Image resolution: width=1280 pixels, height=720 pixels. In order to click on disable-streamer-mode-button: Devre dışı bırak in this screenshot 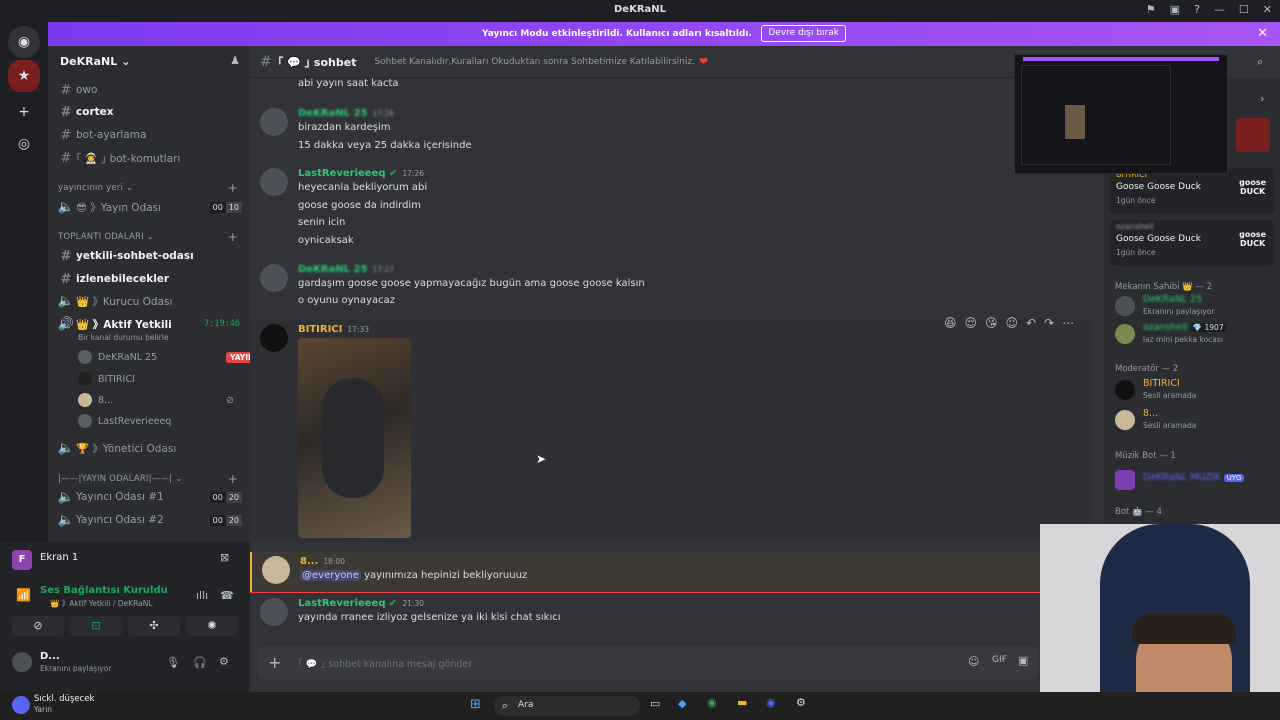, I will do `click(803, 33)`.